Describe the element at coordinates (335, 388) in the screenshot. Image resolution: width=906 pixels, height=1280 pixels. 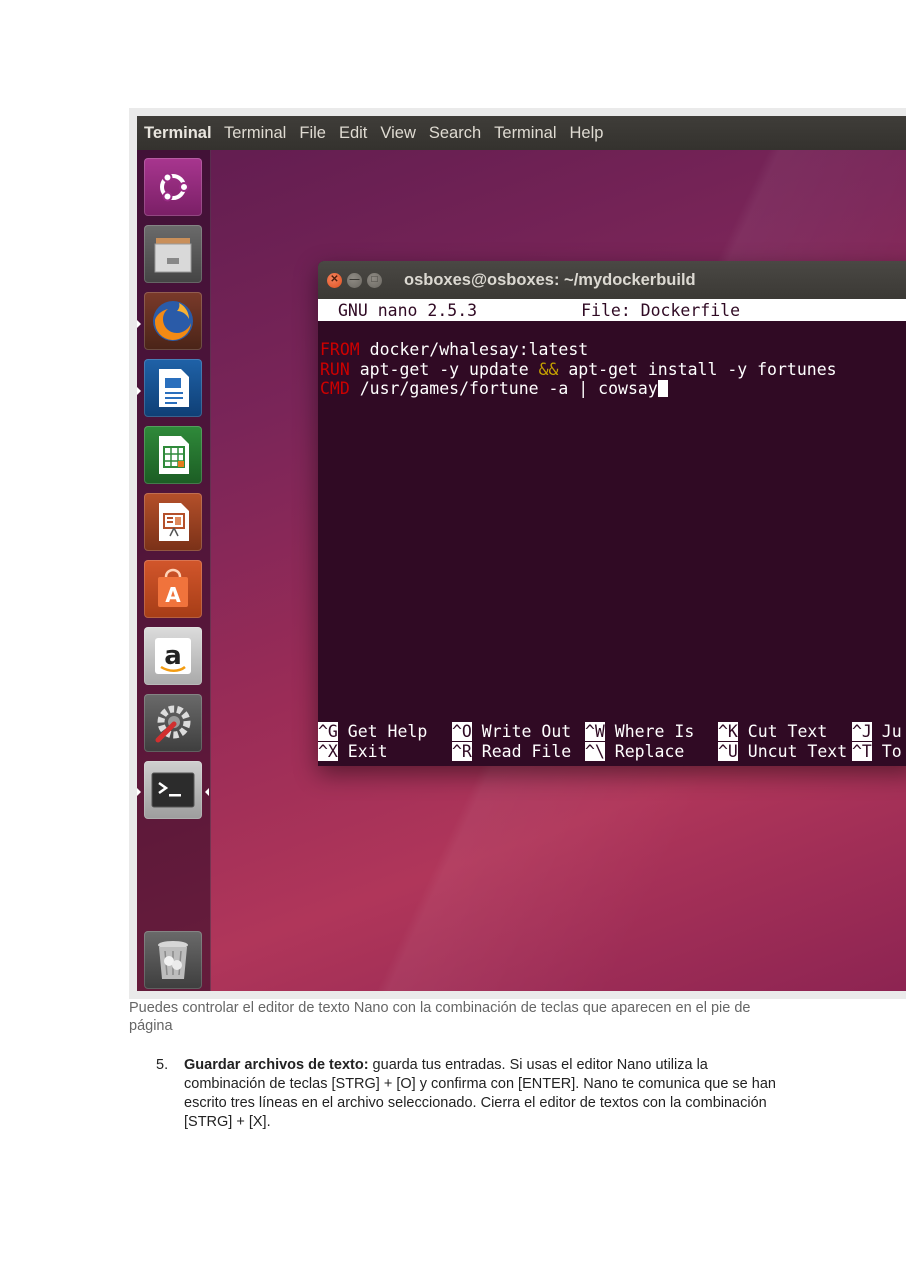
I see `keyword: CMD` at that location.